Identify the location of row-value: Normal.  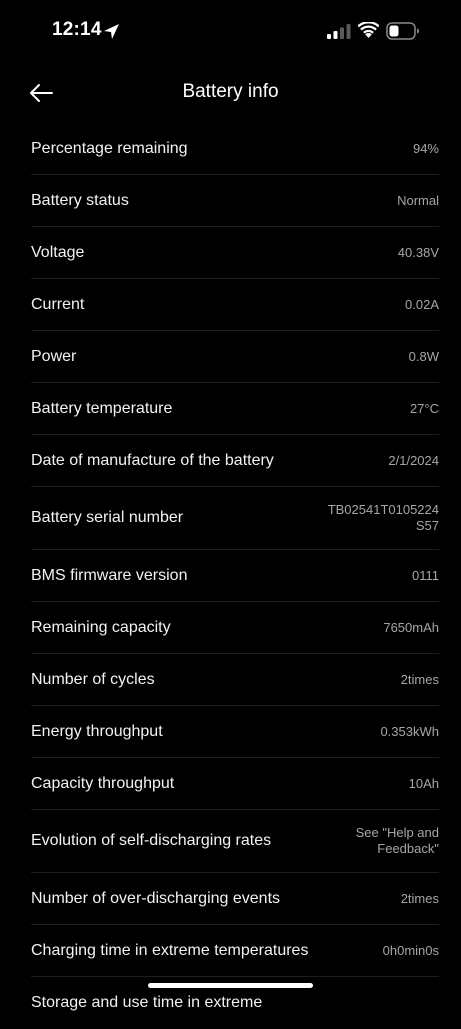
(418, 200).